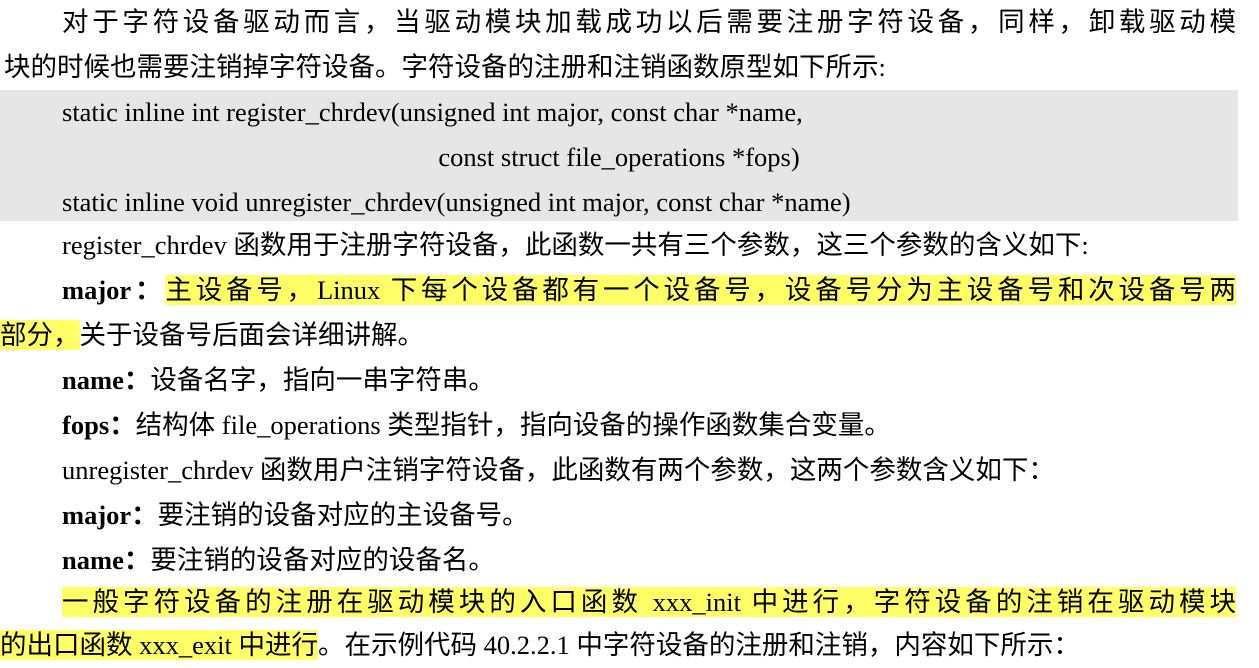 Image resolution: width=1259 pixels, height=668 pixels. I want to click on highlighted-text: 部分，, so click(40, 335).